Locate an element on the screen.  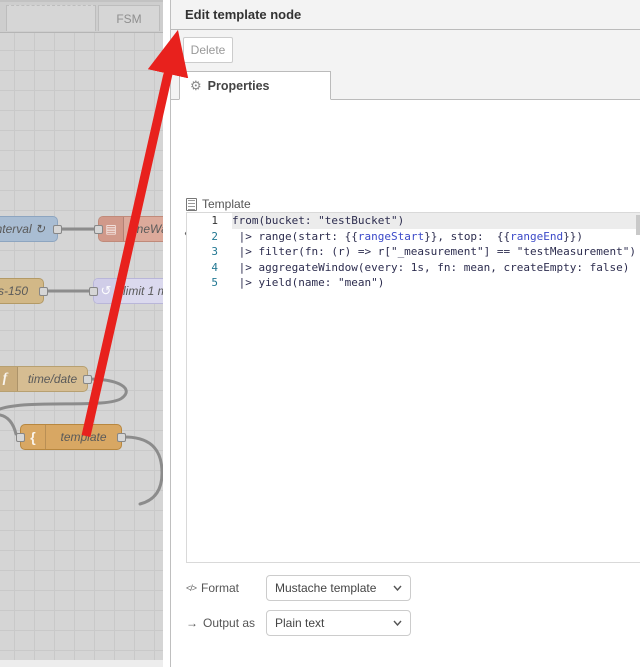
node-sinewave: ▤ sineWave is located at coordinates (128, 229).